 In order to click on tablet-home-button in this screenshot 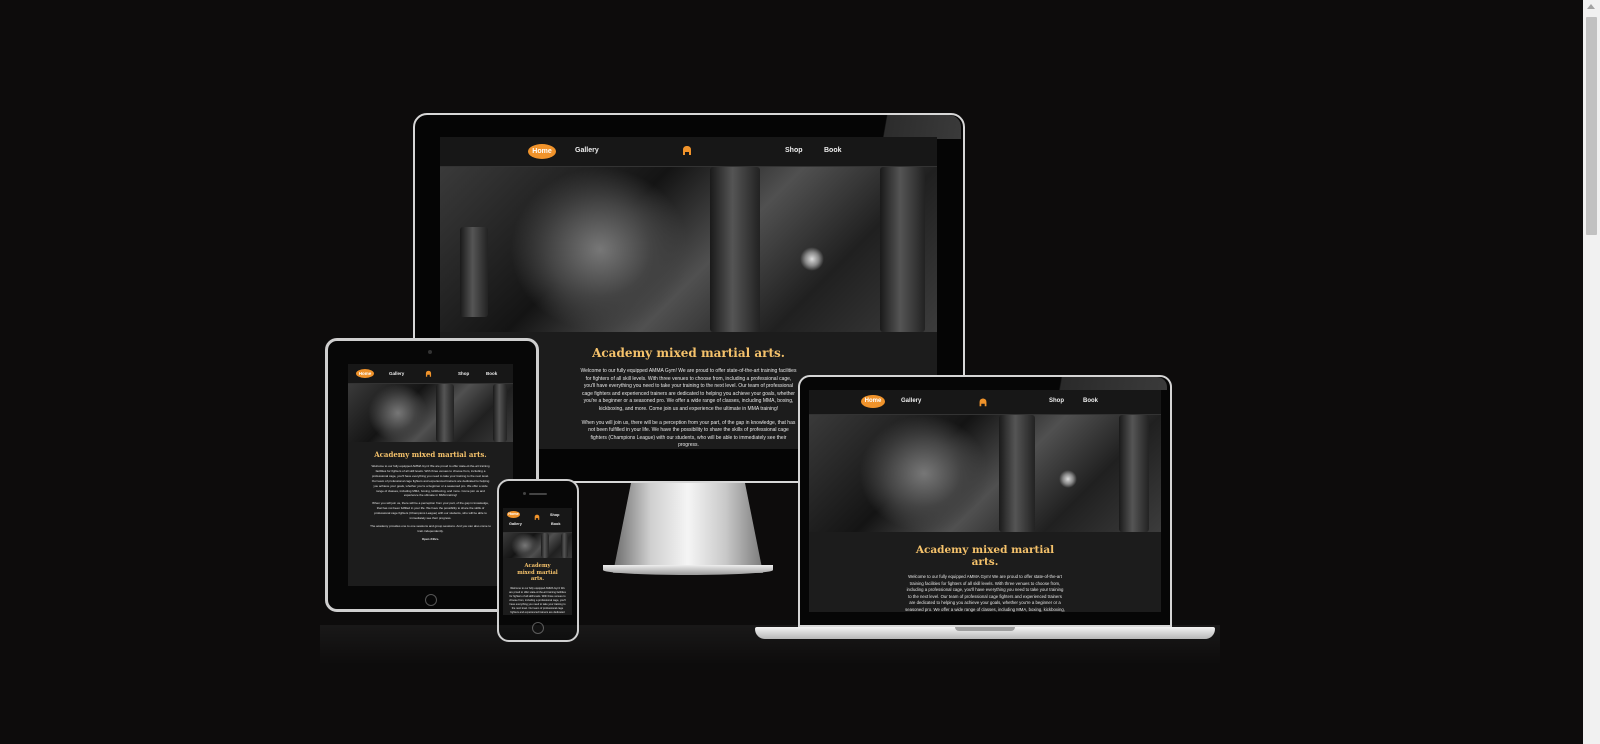, I will do `click(431, 600)`.